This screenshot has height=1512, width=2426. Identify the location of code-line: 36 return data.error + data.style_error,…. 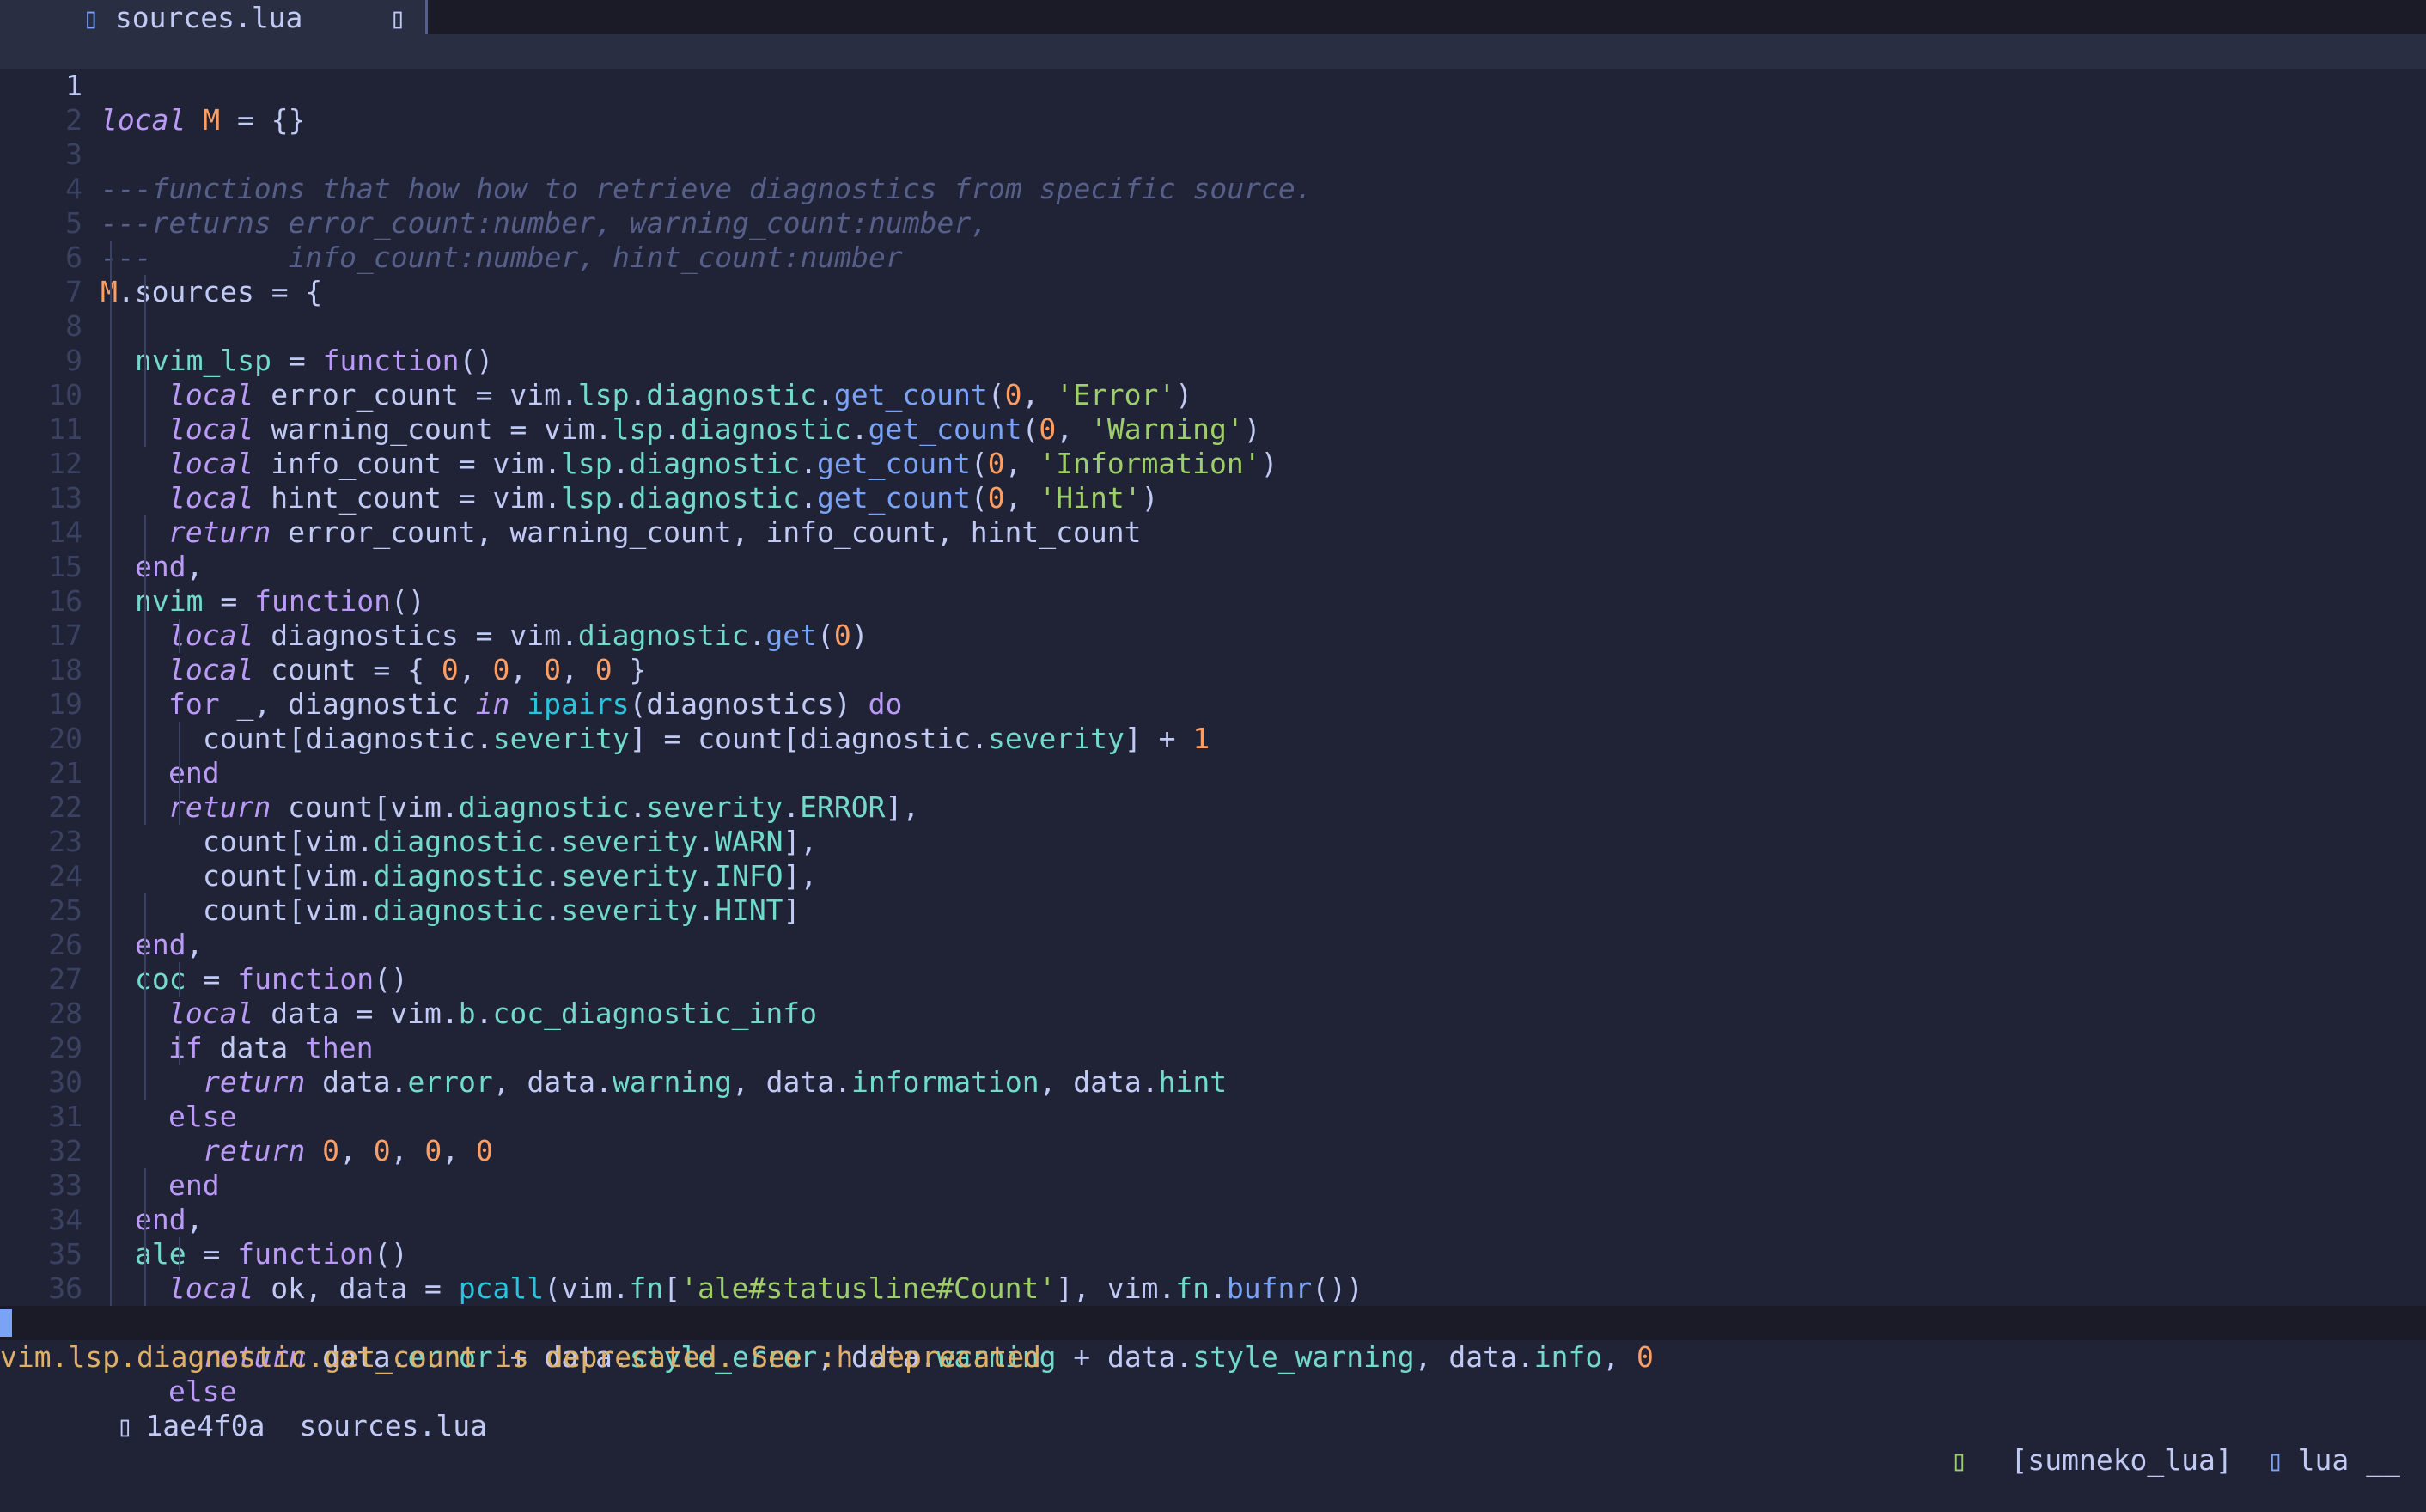
(1213, 1305).